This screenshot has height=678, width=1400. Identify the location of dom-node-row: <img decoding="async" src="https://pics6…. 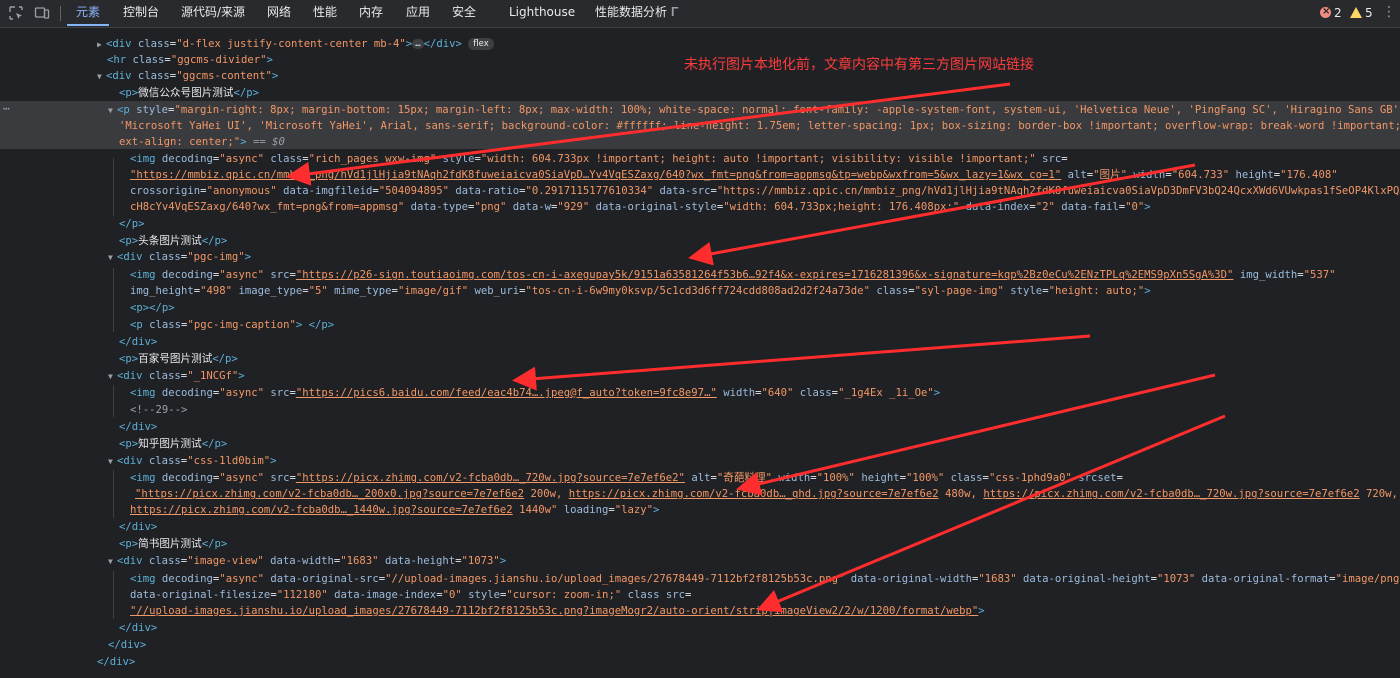
(535, 393).